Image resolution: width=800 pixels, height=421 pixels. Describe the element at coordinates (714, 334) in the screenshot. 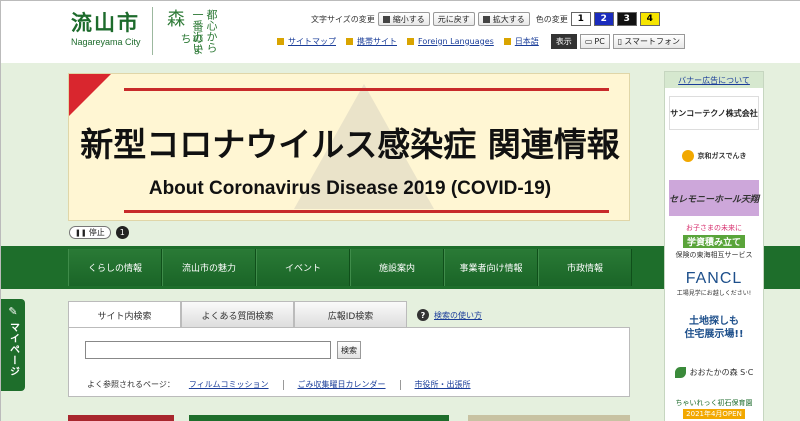

I see `ad-housing-line2: 住宅展示場!!` at that location.